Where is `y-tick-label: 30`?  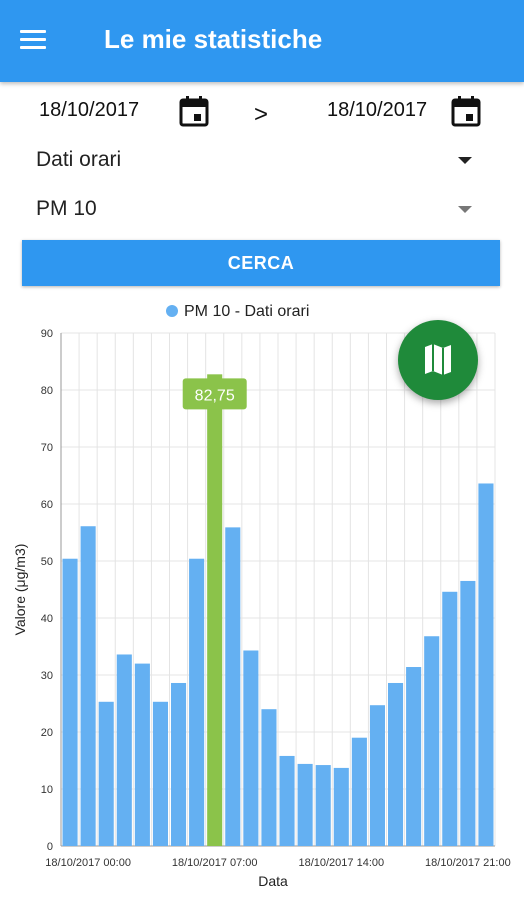 y-tick-label: 30 is located at coordinates (47, 676).